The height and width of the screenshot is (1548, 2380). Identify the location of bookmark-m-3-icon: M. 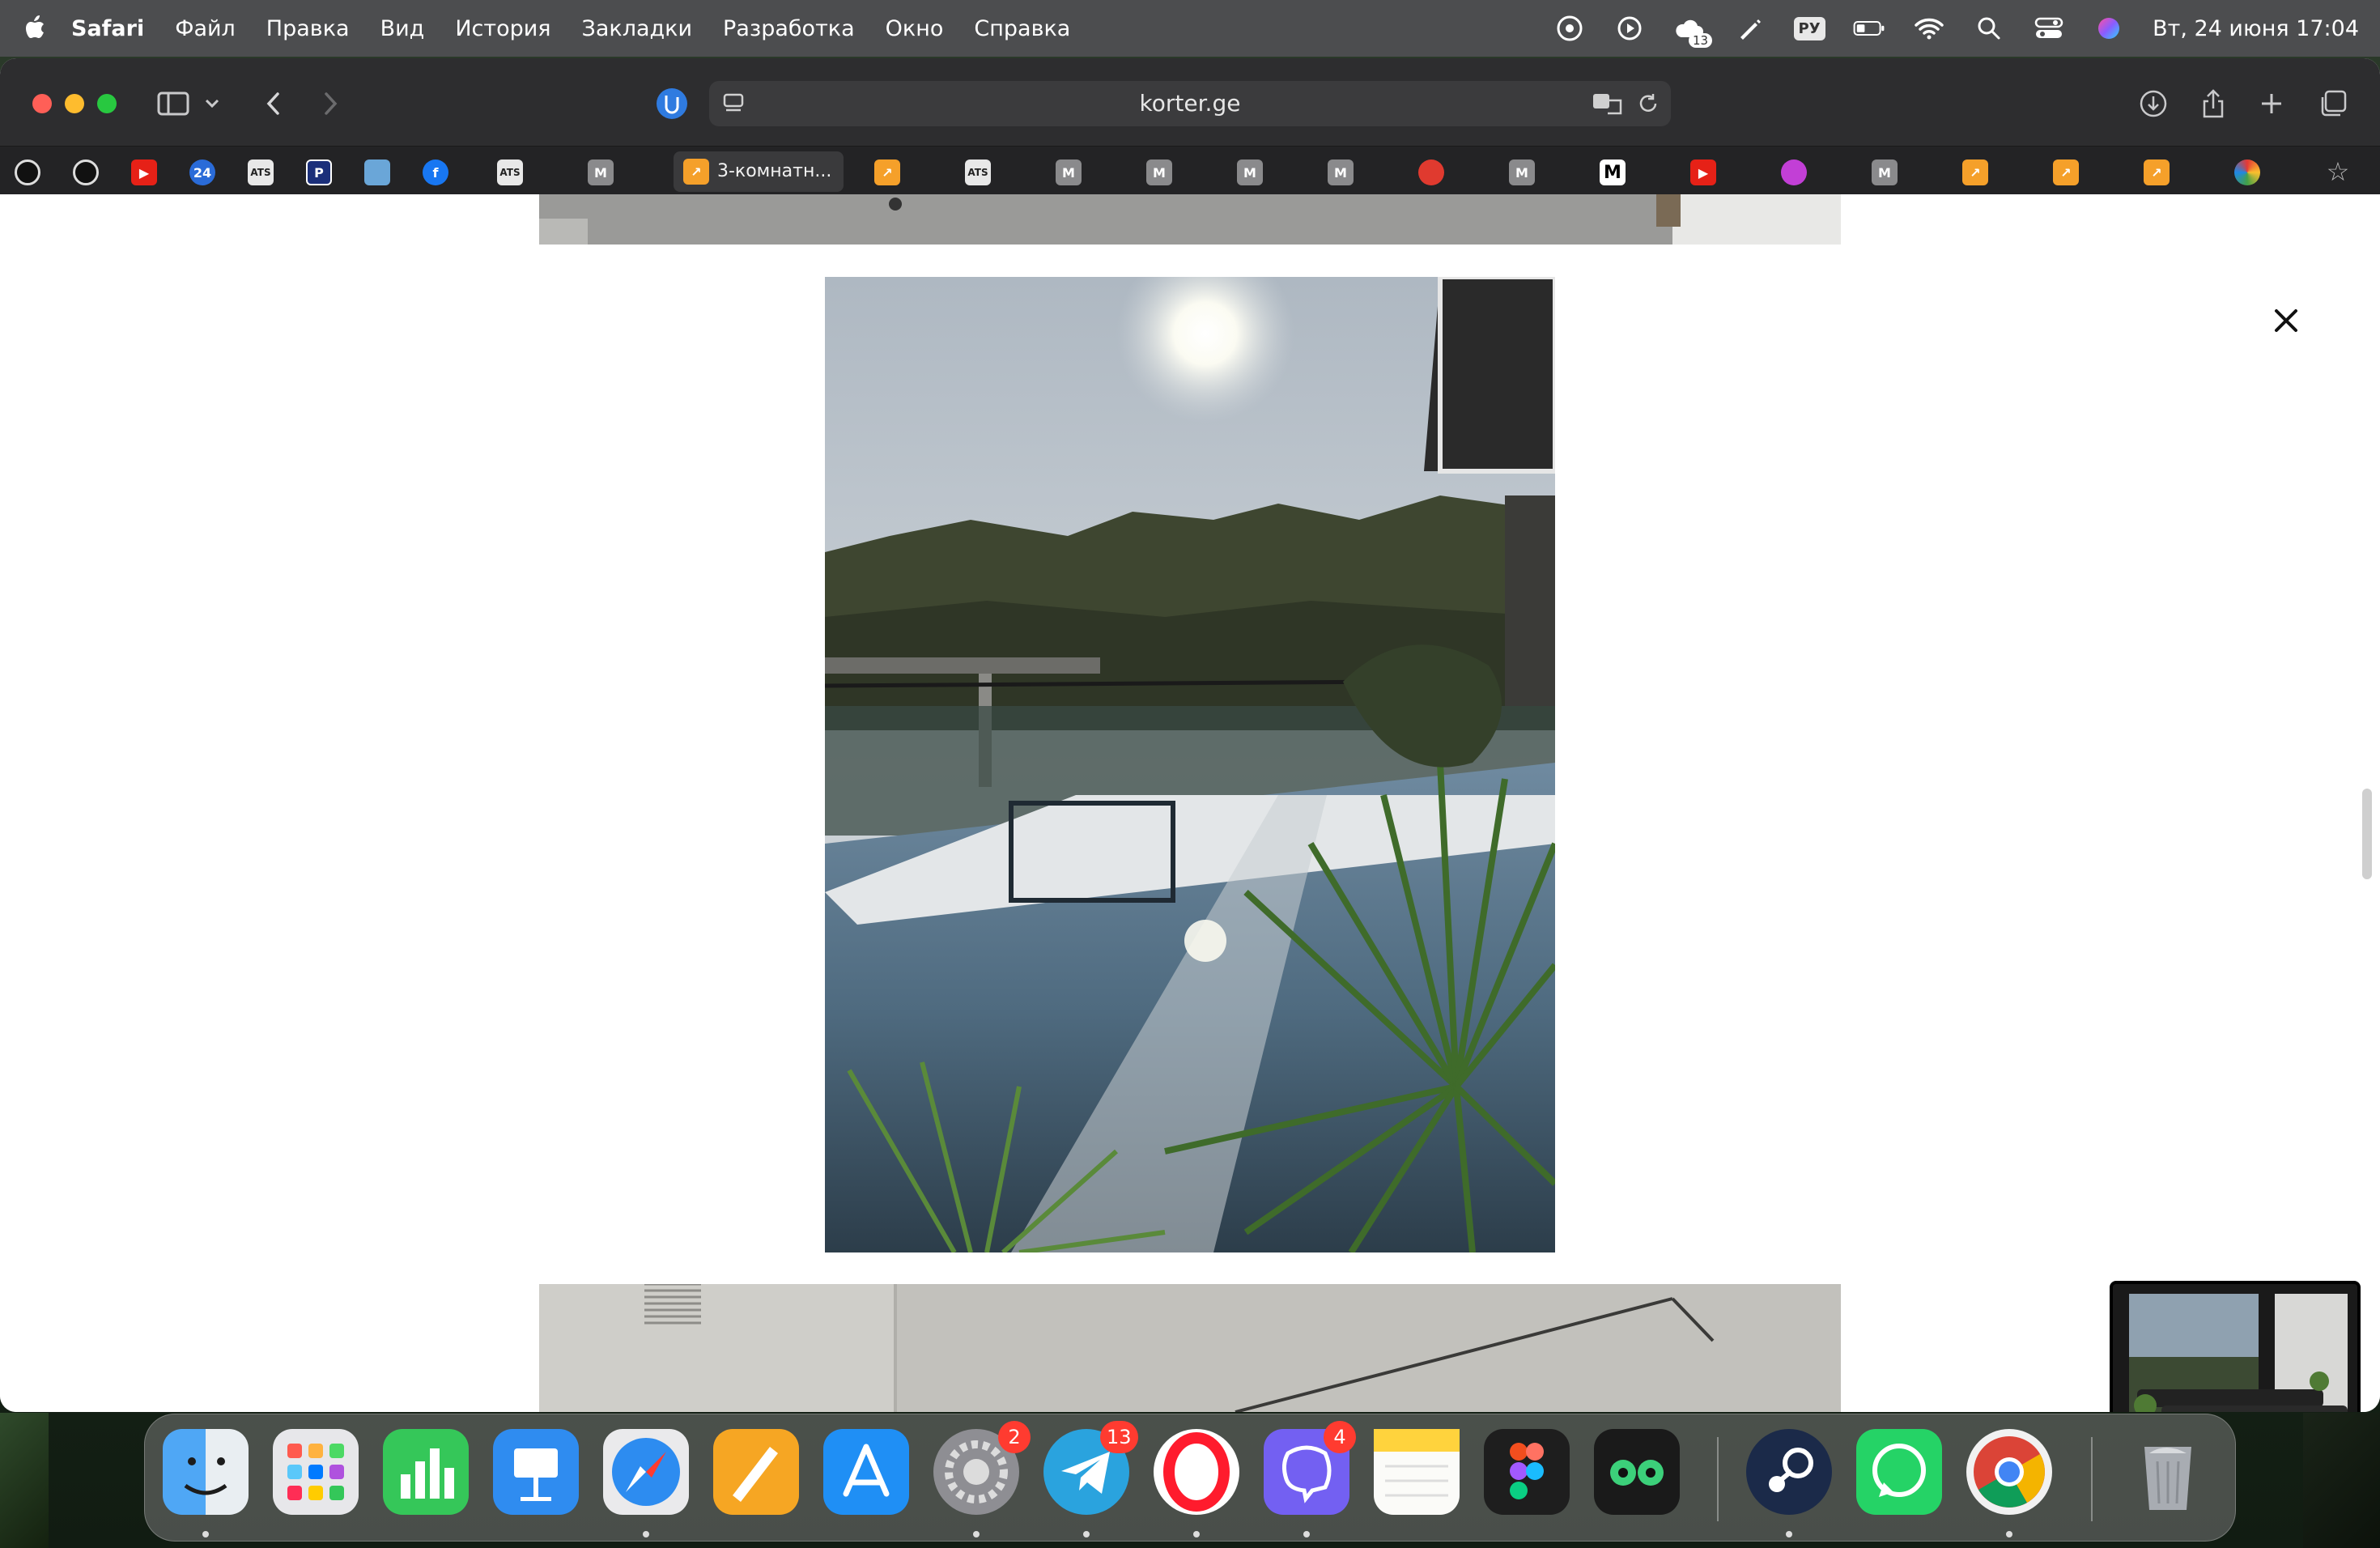
(1159, 172).